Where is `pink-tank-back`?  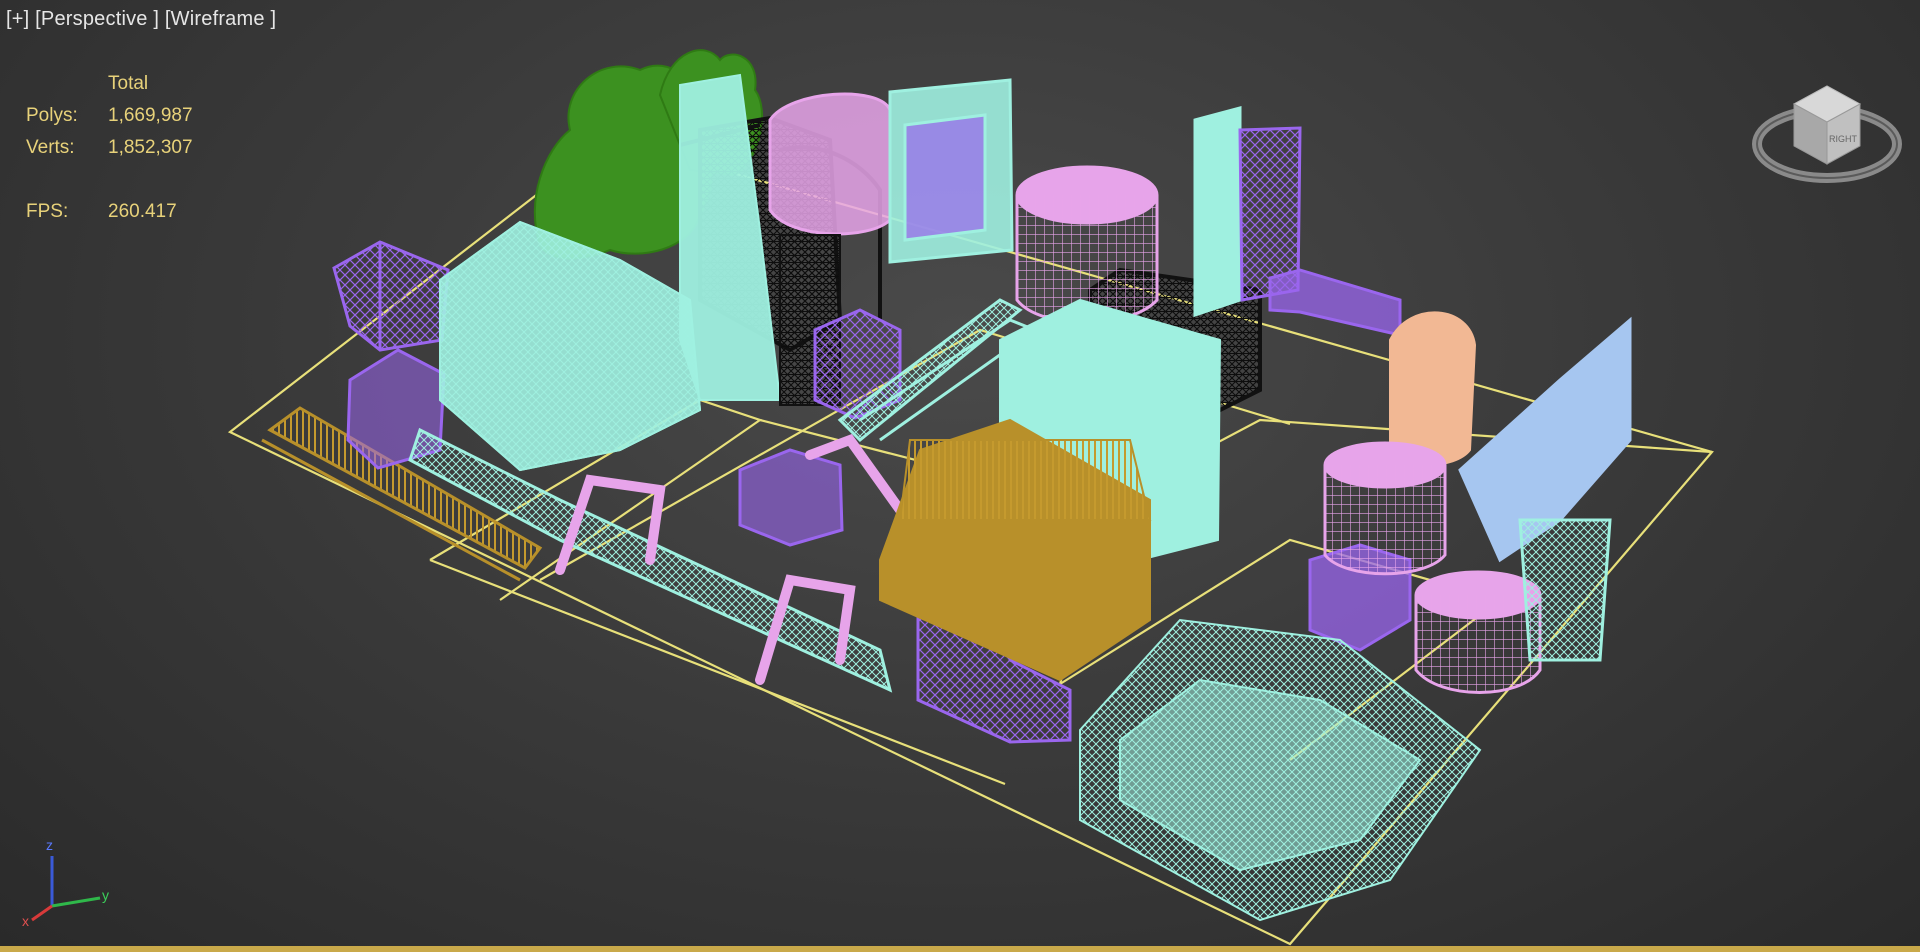
pink-tank-back is located at coordinates (830, 164).